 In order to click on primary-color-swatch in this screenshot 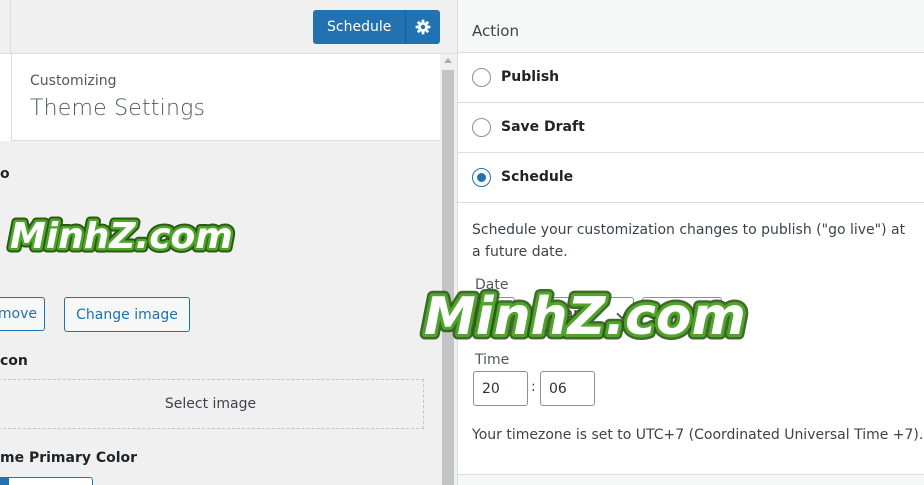, I will do `click(4, 481)`.